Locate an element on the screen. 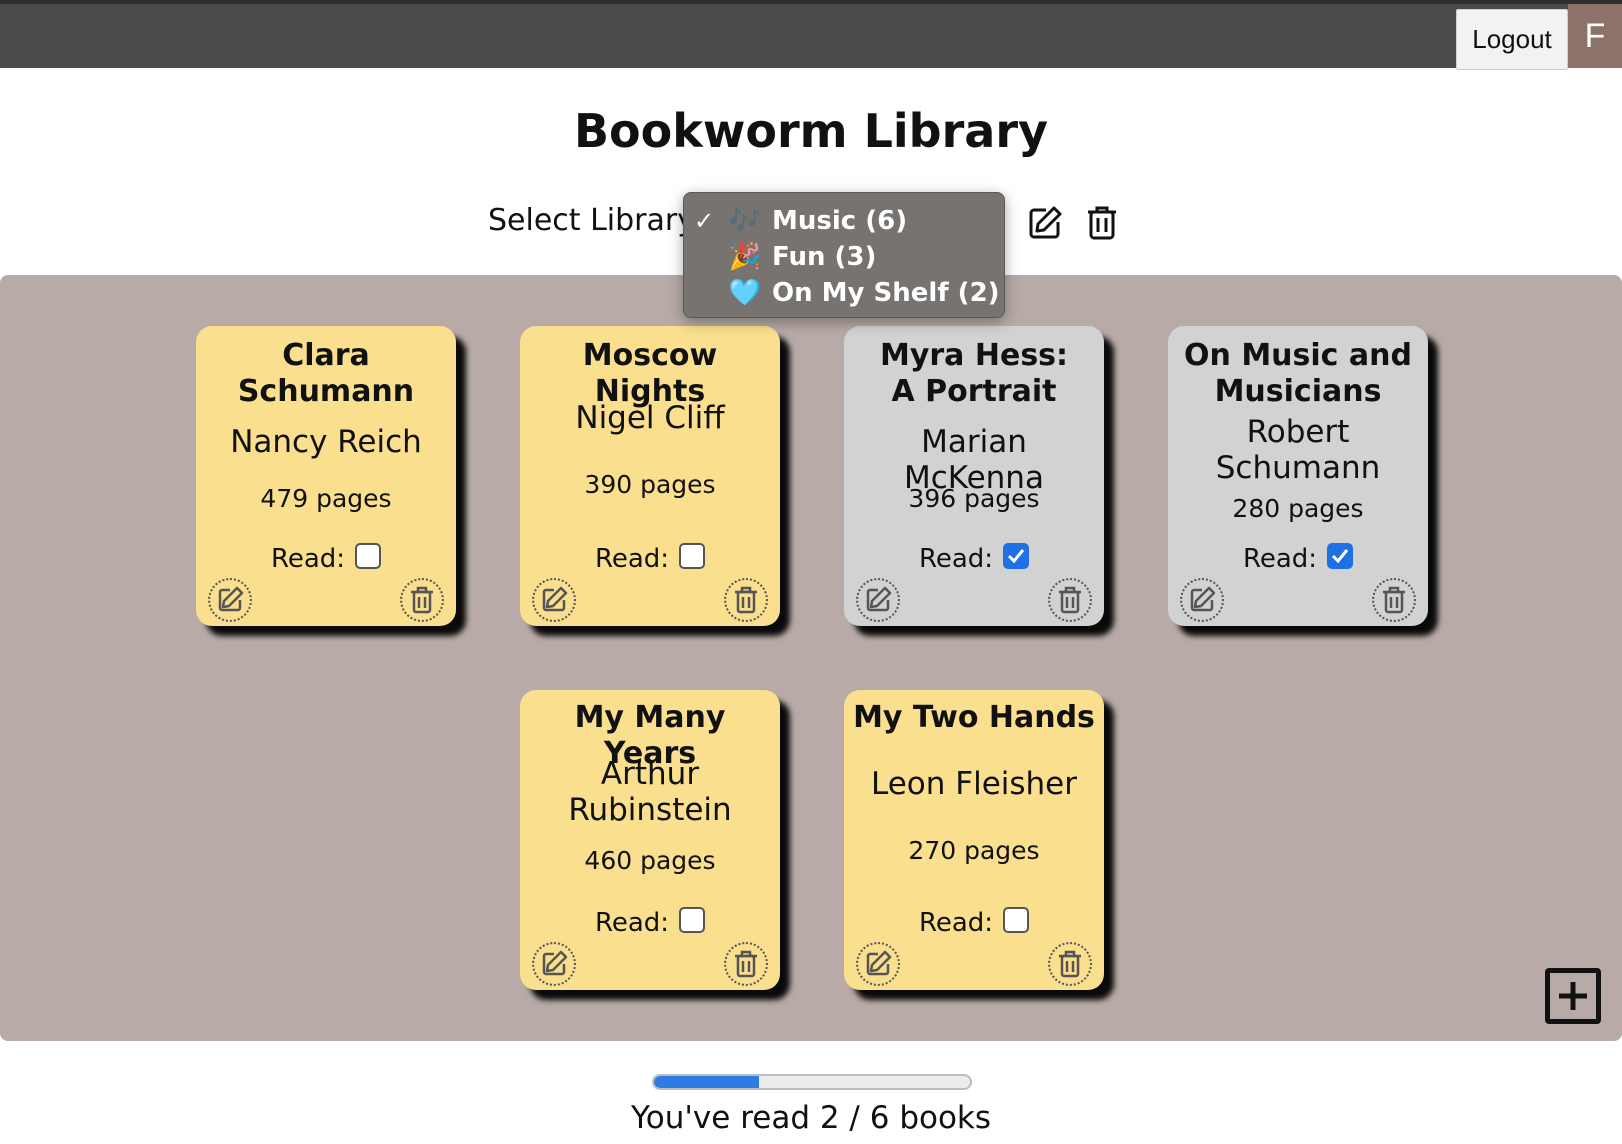  library-option-label: Fun (3) is located at coordinates (824, 257).